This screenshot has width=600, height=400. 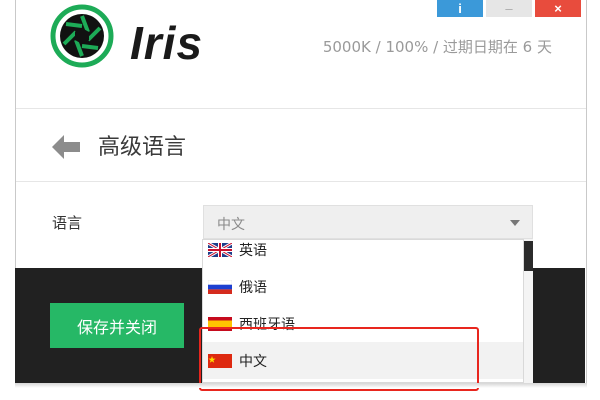 I want to click on minimize-button: –, so click(x=509, y=8).